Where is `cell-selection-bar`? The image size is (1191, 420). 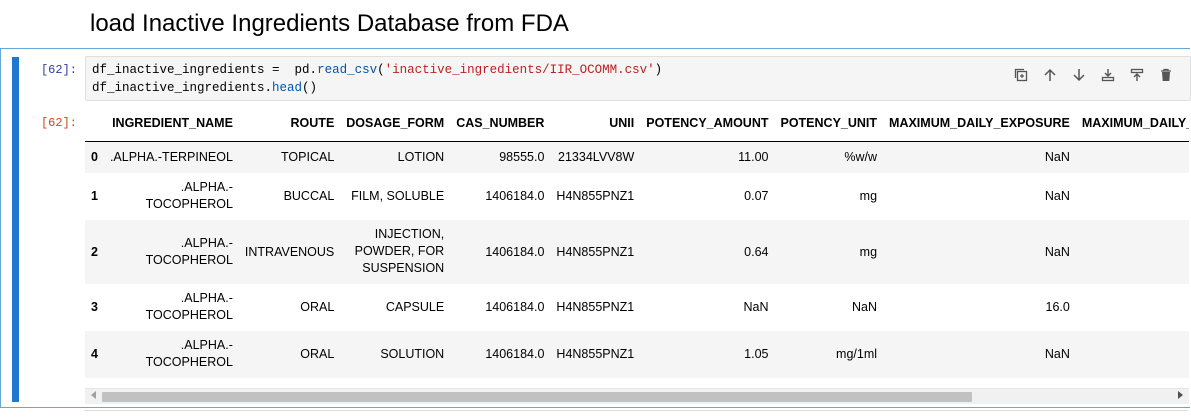
cell-selection-bar is located at coordinates (15, 229).